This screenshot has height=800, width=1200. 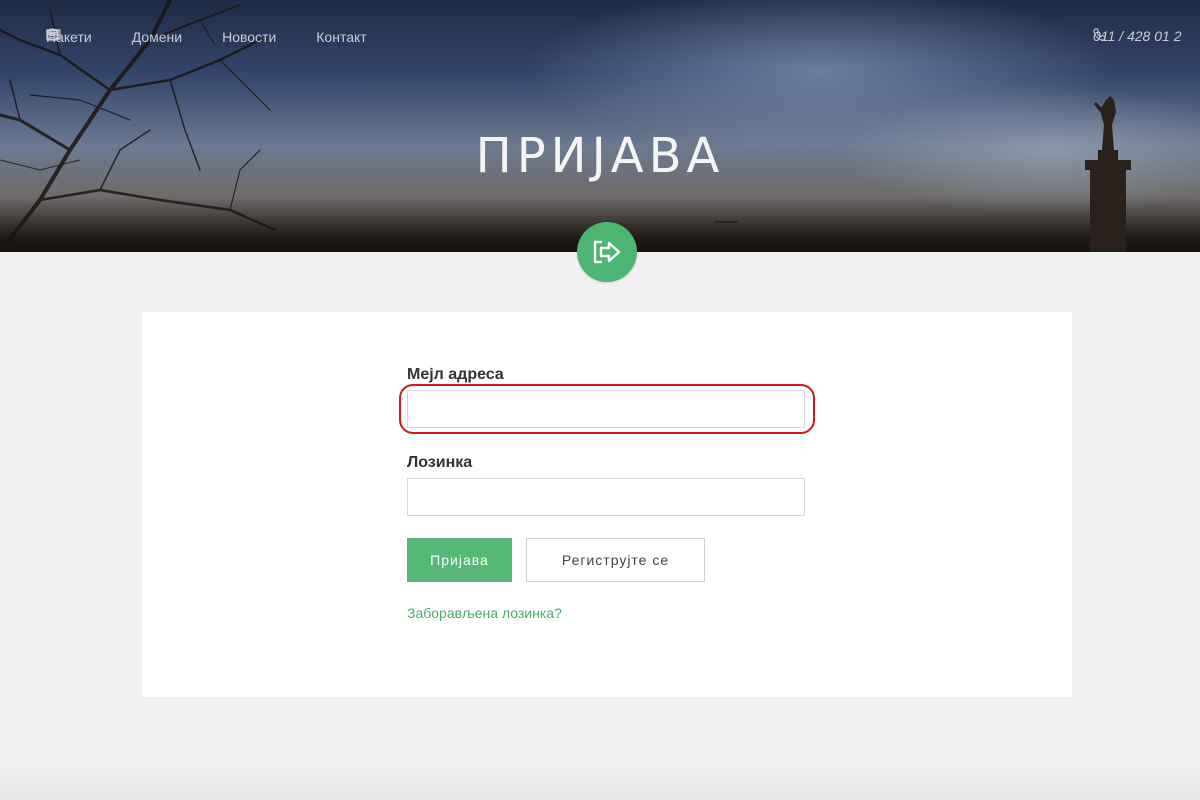 I want to click on password-field, so click(x=606, y=497).